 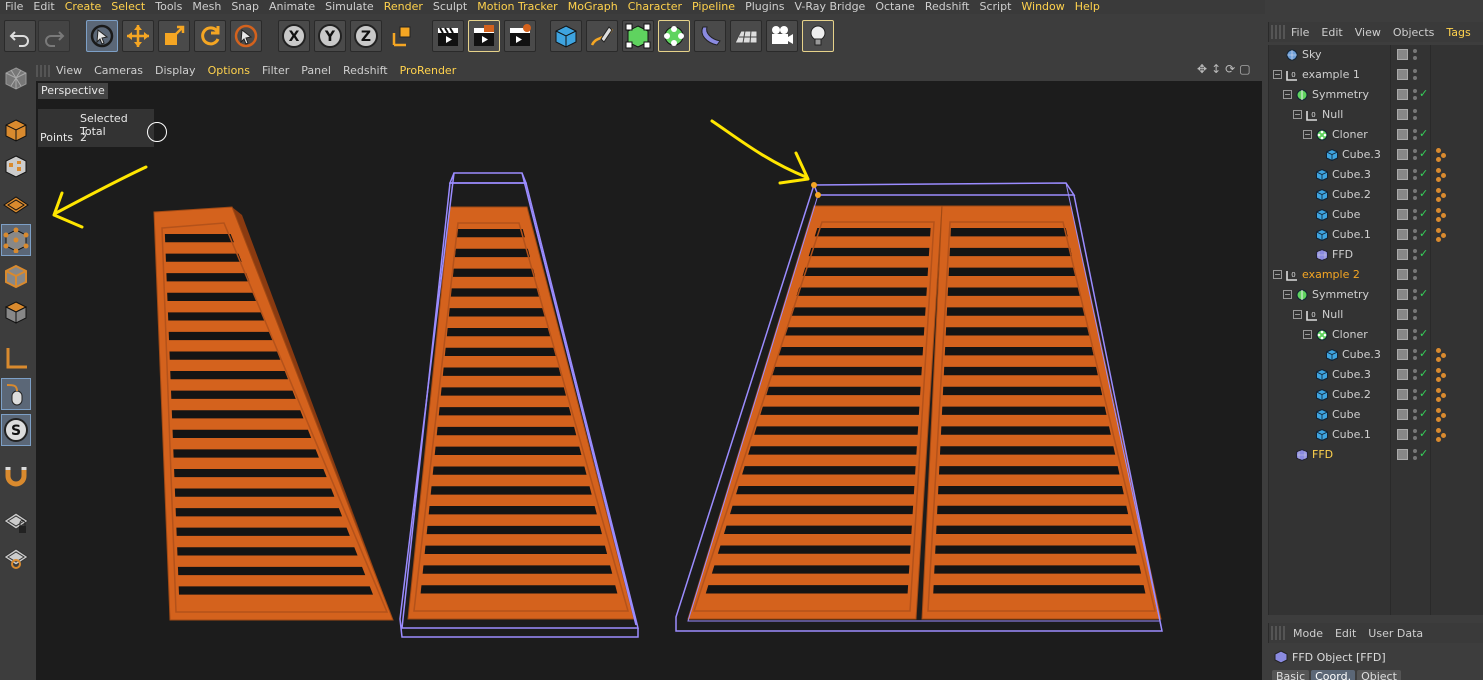 What do you see at coordinates (294, 36) in the screenshot?
I see `x-axis-button: X` at bounding box center [294, 36].